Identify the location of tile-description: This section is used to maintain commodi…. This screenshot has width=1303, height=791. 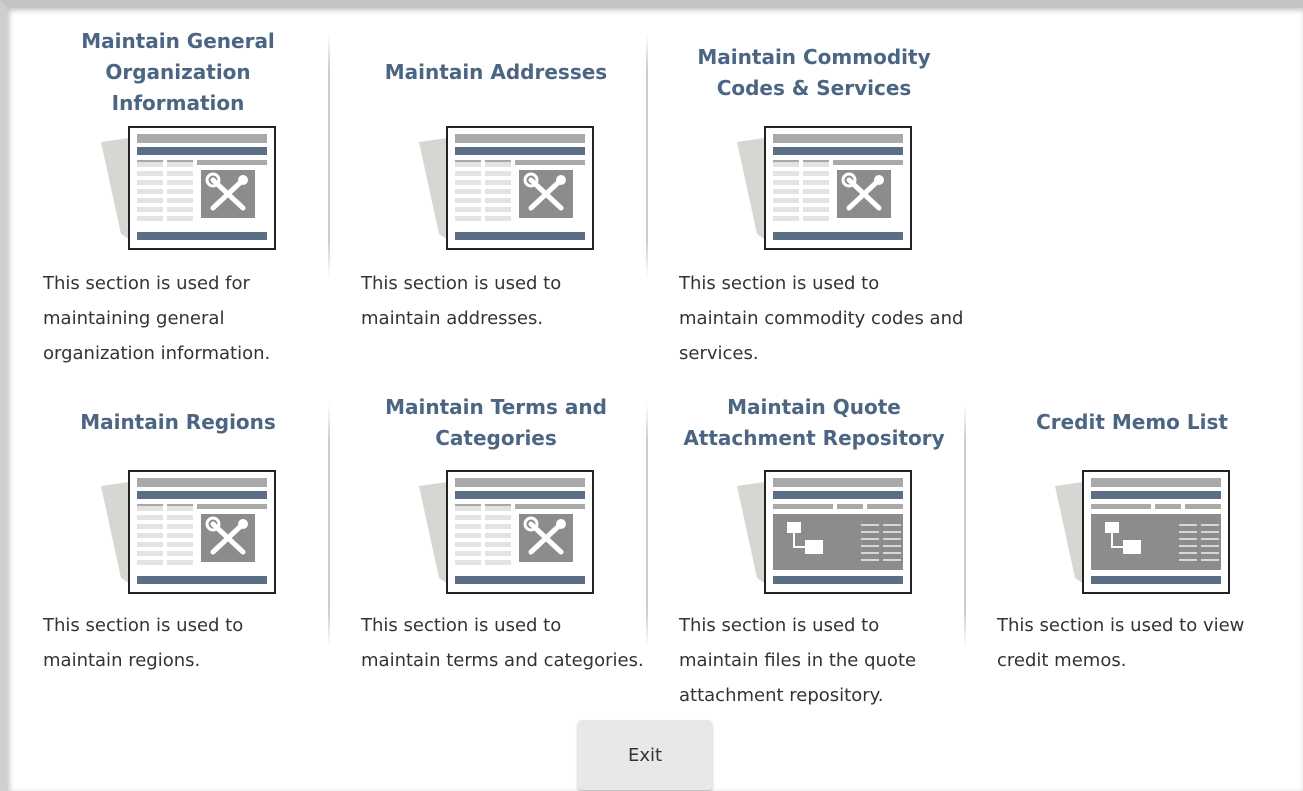
(821, 318).